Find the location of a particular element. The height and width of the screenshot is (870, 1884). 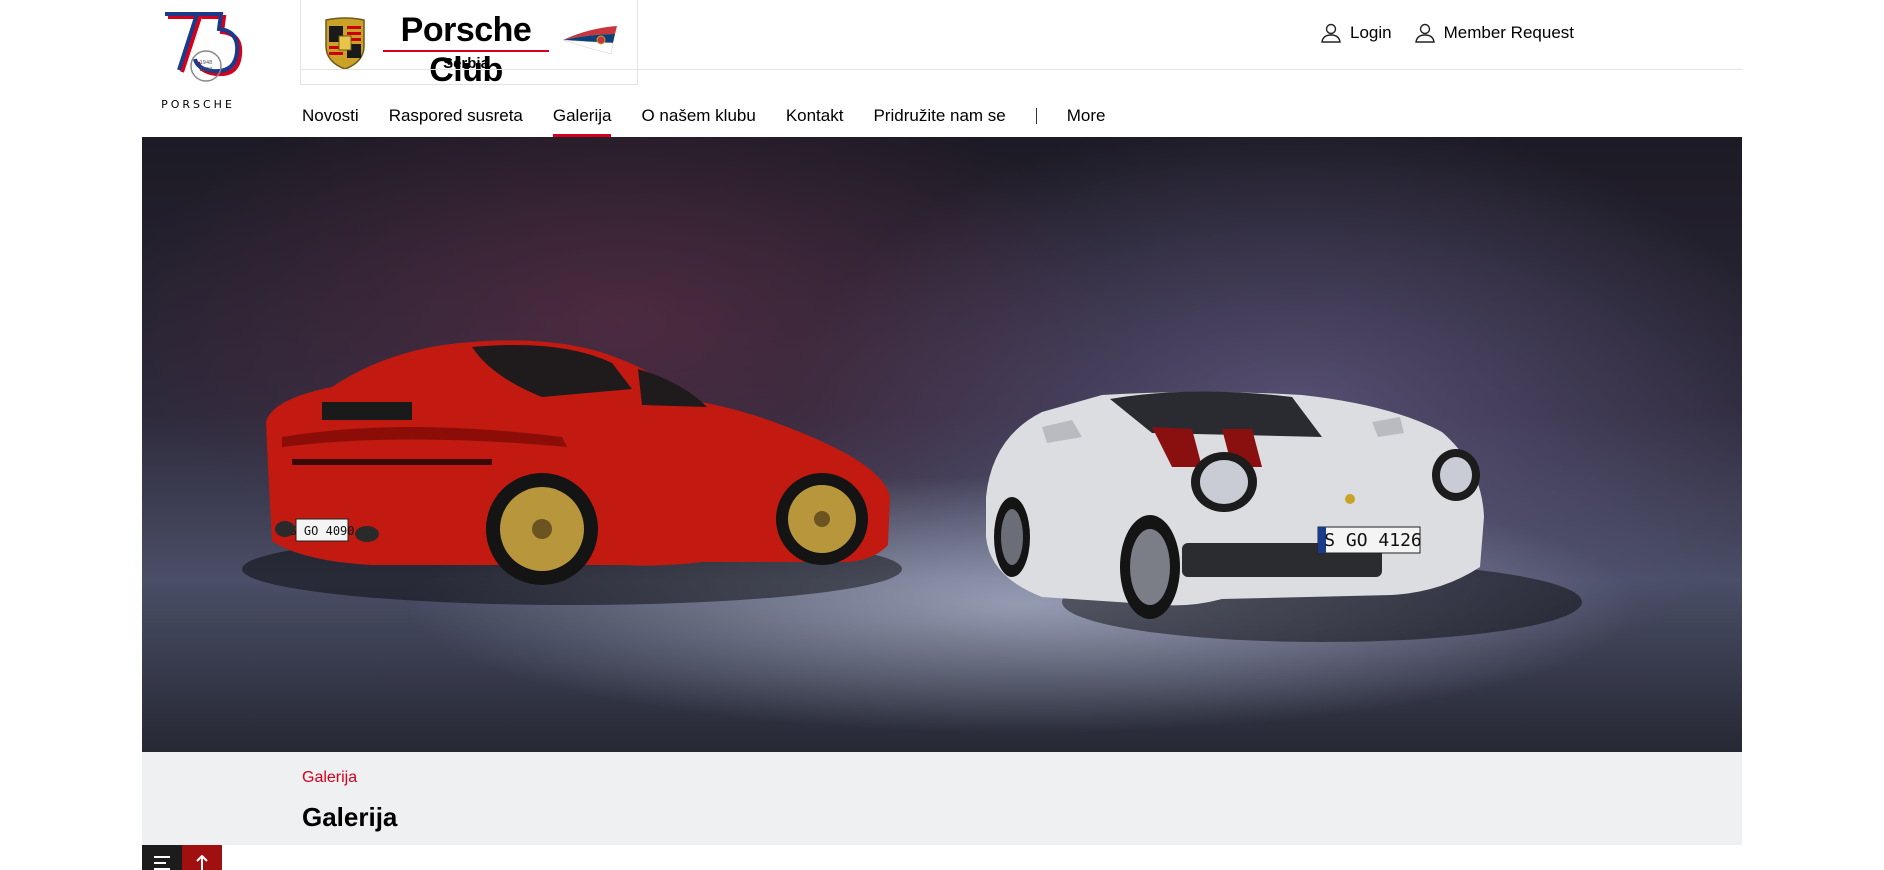

left-plate-text: S GO 4090 is located at coordinates (321, 531).